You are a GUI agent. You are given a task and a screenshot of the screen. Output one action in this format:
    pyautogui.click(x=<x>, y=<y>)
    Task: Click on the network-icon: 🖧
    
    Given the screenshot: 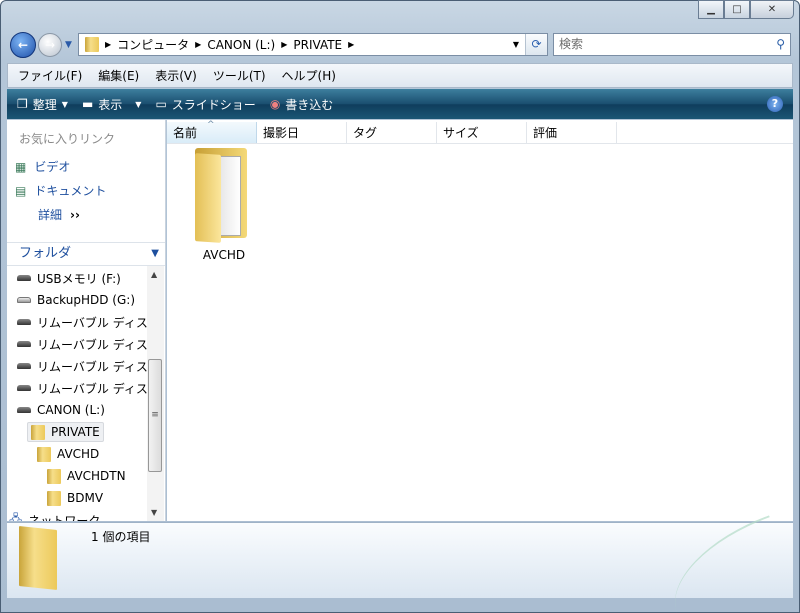 What is the action you would take?
    pyautogui.click(x=16, y=516)
    